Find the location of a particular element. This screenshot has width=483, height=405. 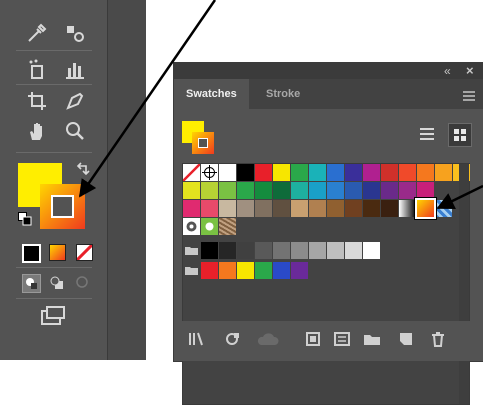

arrow-to-gradient-swatch is located at coordinates (459, 197).